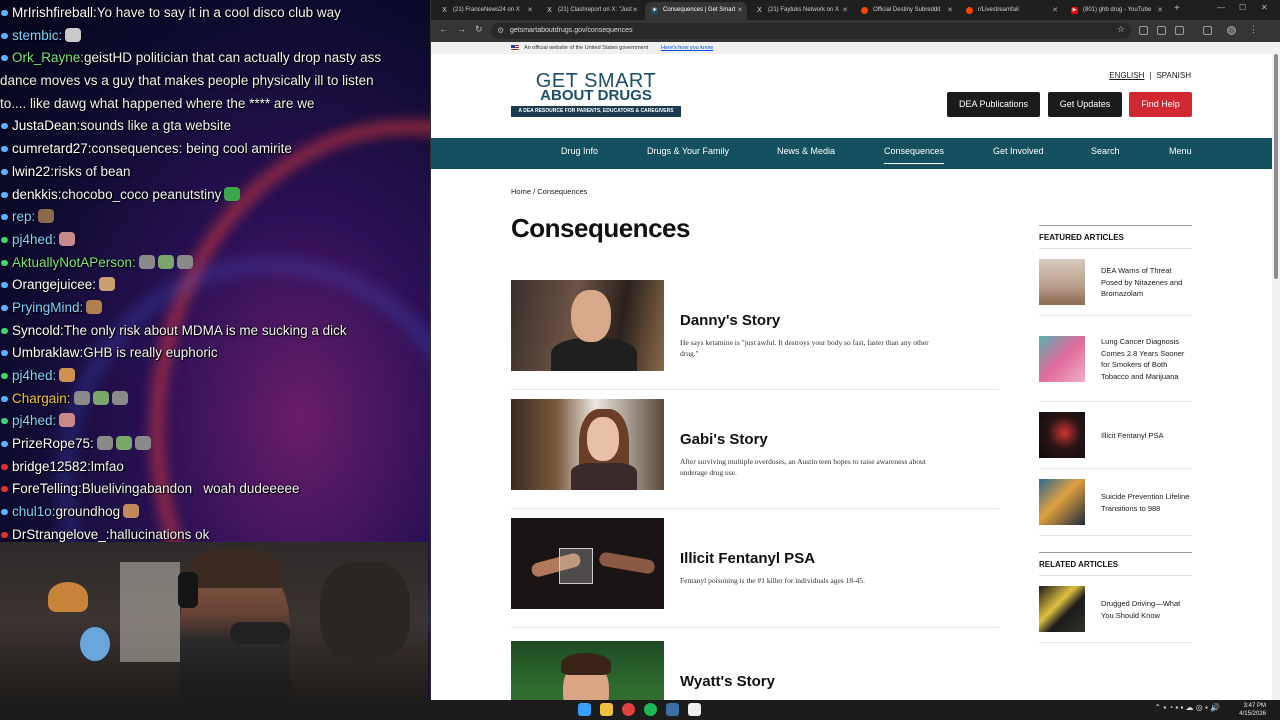 The width and height of the screenshot is (1280, 720). What do you see at coordinates (1085, 104) in the screenshot?
I see `get-updates-button: Get Updates` at bounding box center [1085, 104].